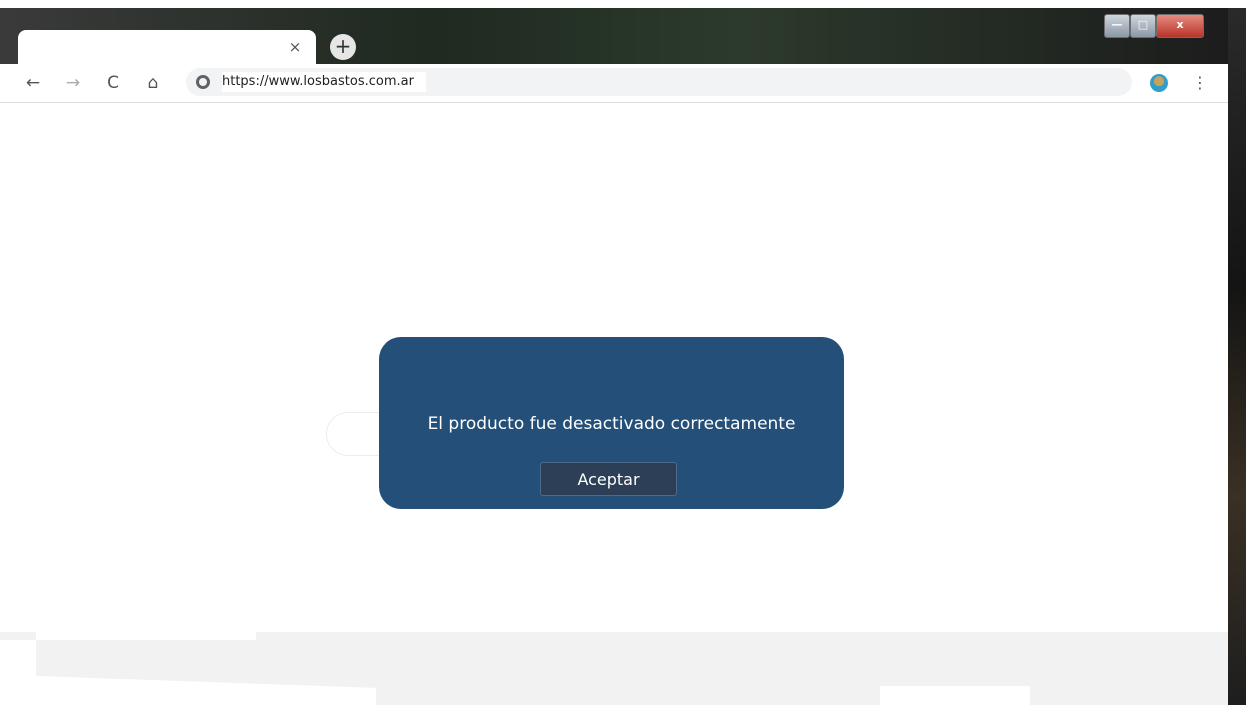 Image resolution: width=1246 pixels, height=717 pixels. I want to click on home-icon: ⌂, so click(153, 83).